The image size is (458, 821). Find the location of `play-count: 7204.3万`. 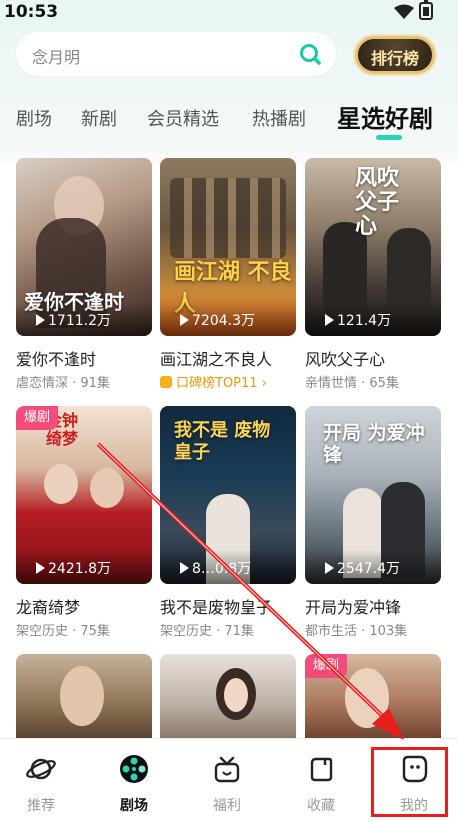

play-count: 7204.3万 is located at coordinates (228, 319).